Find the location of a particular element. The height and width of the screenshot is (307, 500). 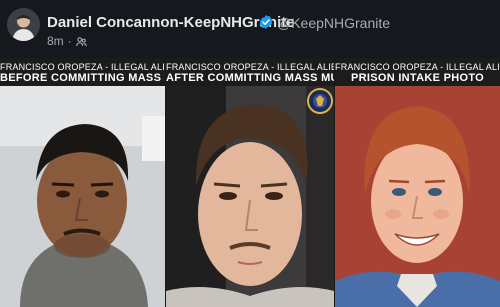

verified-badge-icon is located at coordinates (266, 22).